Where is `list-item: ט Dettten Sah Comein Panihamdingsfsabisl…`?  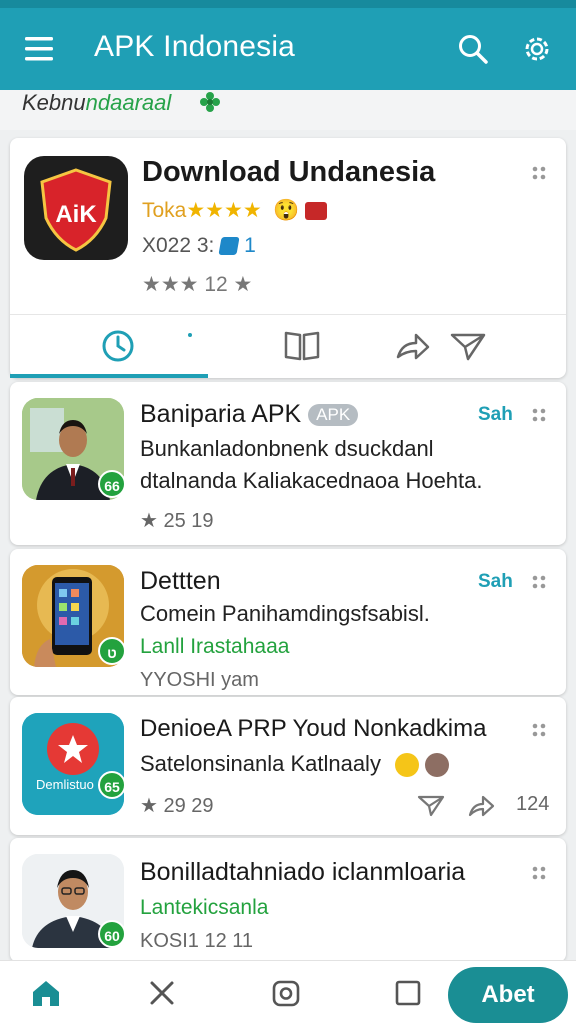 list-item: ט Dettten Sah Comein Panihamdingsfsabisl… is located at coordinates (288, 622).